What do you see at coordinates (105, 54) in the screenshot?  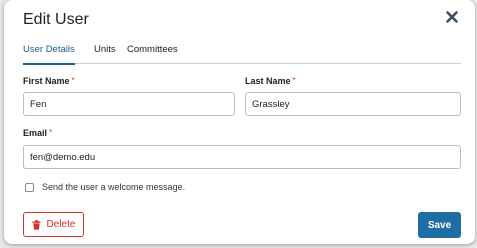 I see `tab-units: Units` at bounding box center [105, 54].